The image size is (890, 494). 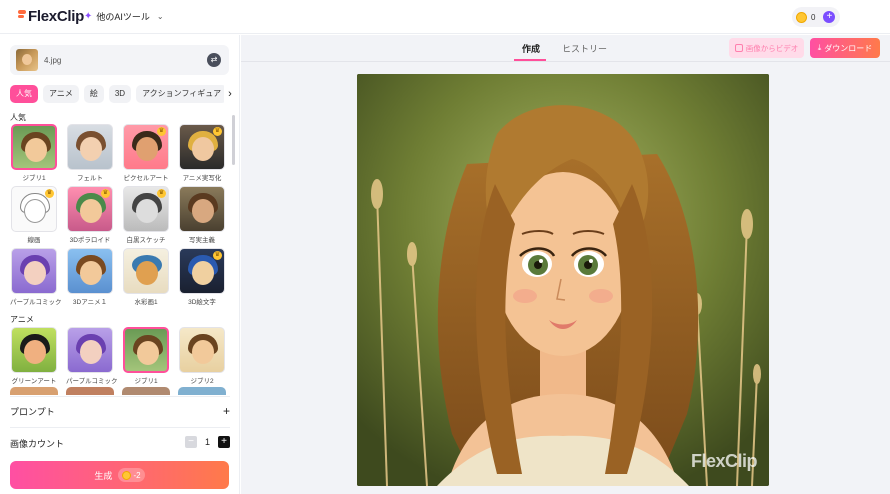 I want to click on style-label: 写実主義, so click(x=202, y=240).